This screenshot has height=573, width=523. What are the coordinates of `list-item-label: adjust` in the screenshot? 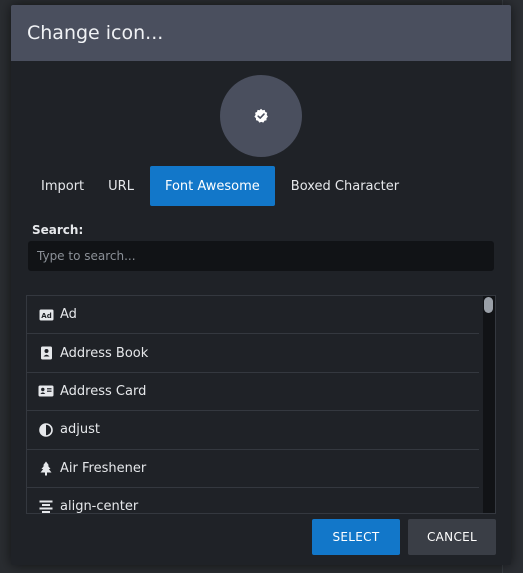 It's located at (80, 430).